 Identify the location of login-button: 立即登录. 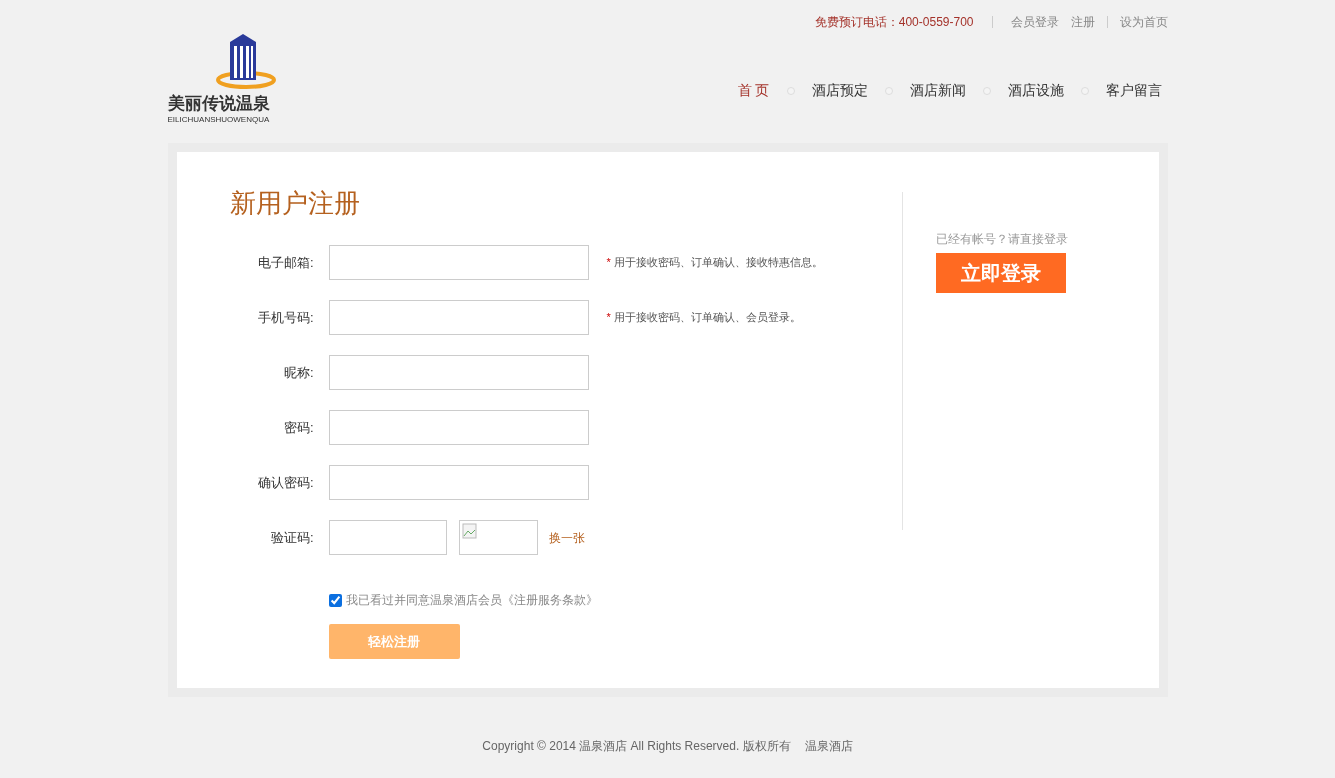
(1000, 273).